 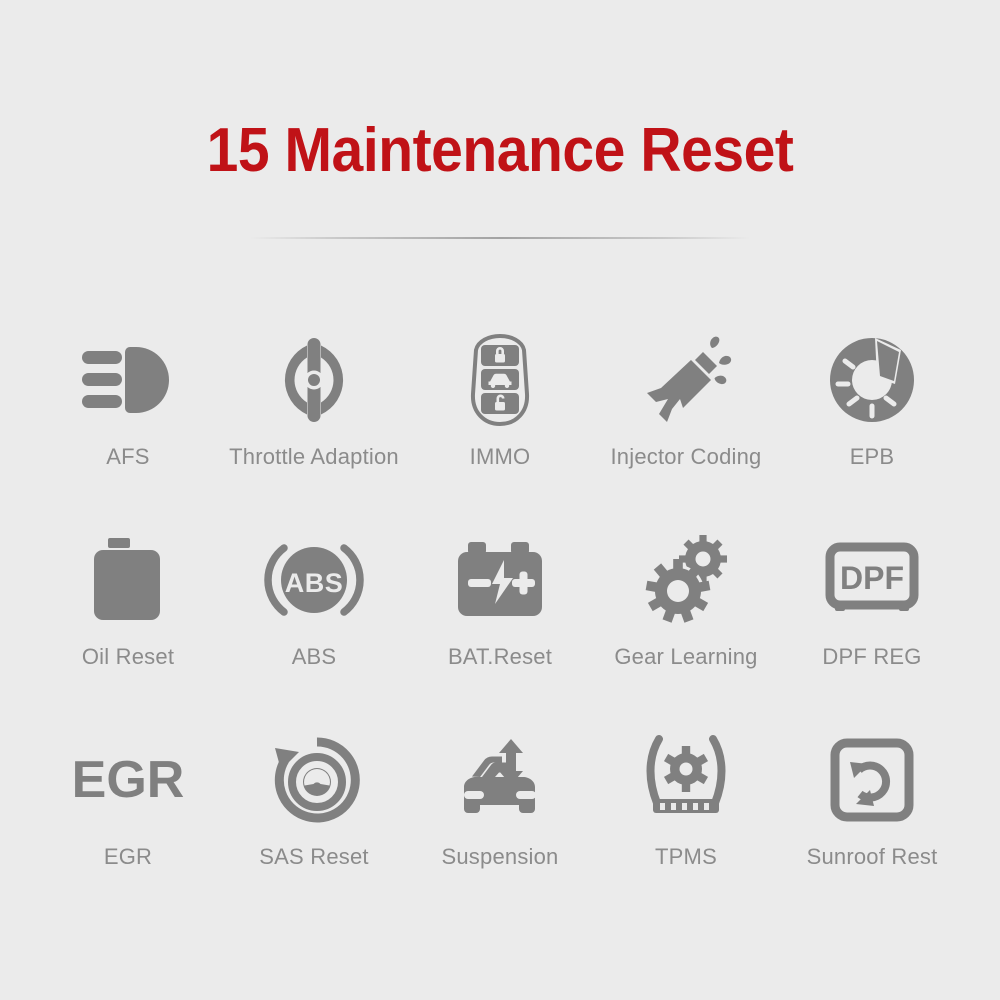 I want to click on grid-item-suspension: Suspension, so click(x=500, y=830).